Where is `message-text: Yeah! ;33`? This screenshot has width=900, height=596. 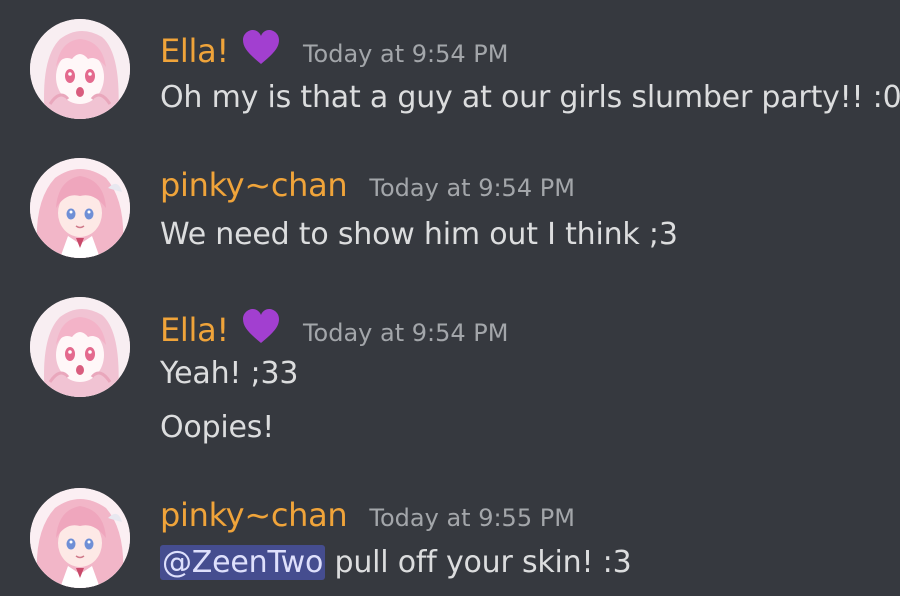 message-text: Yeah! ;33 is located at coordinates (229, 373).